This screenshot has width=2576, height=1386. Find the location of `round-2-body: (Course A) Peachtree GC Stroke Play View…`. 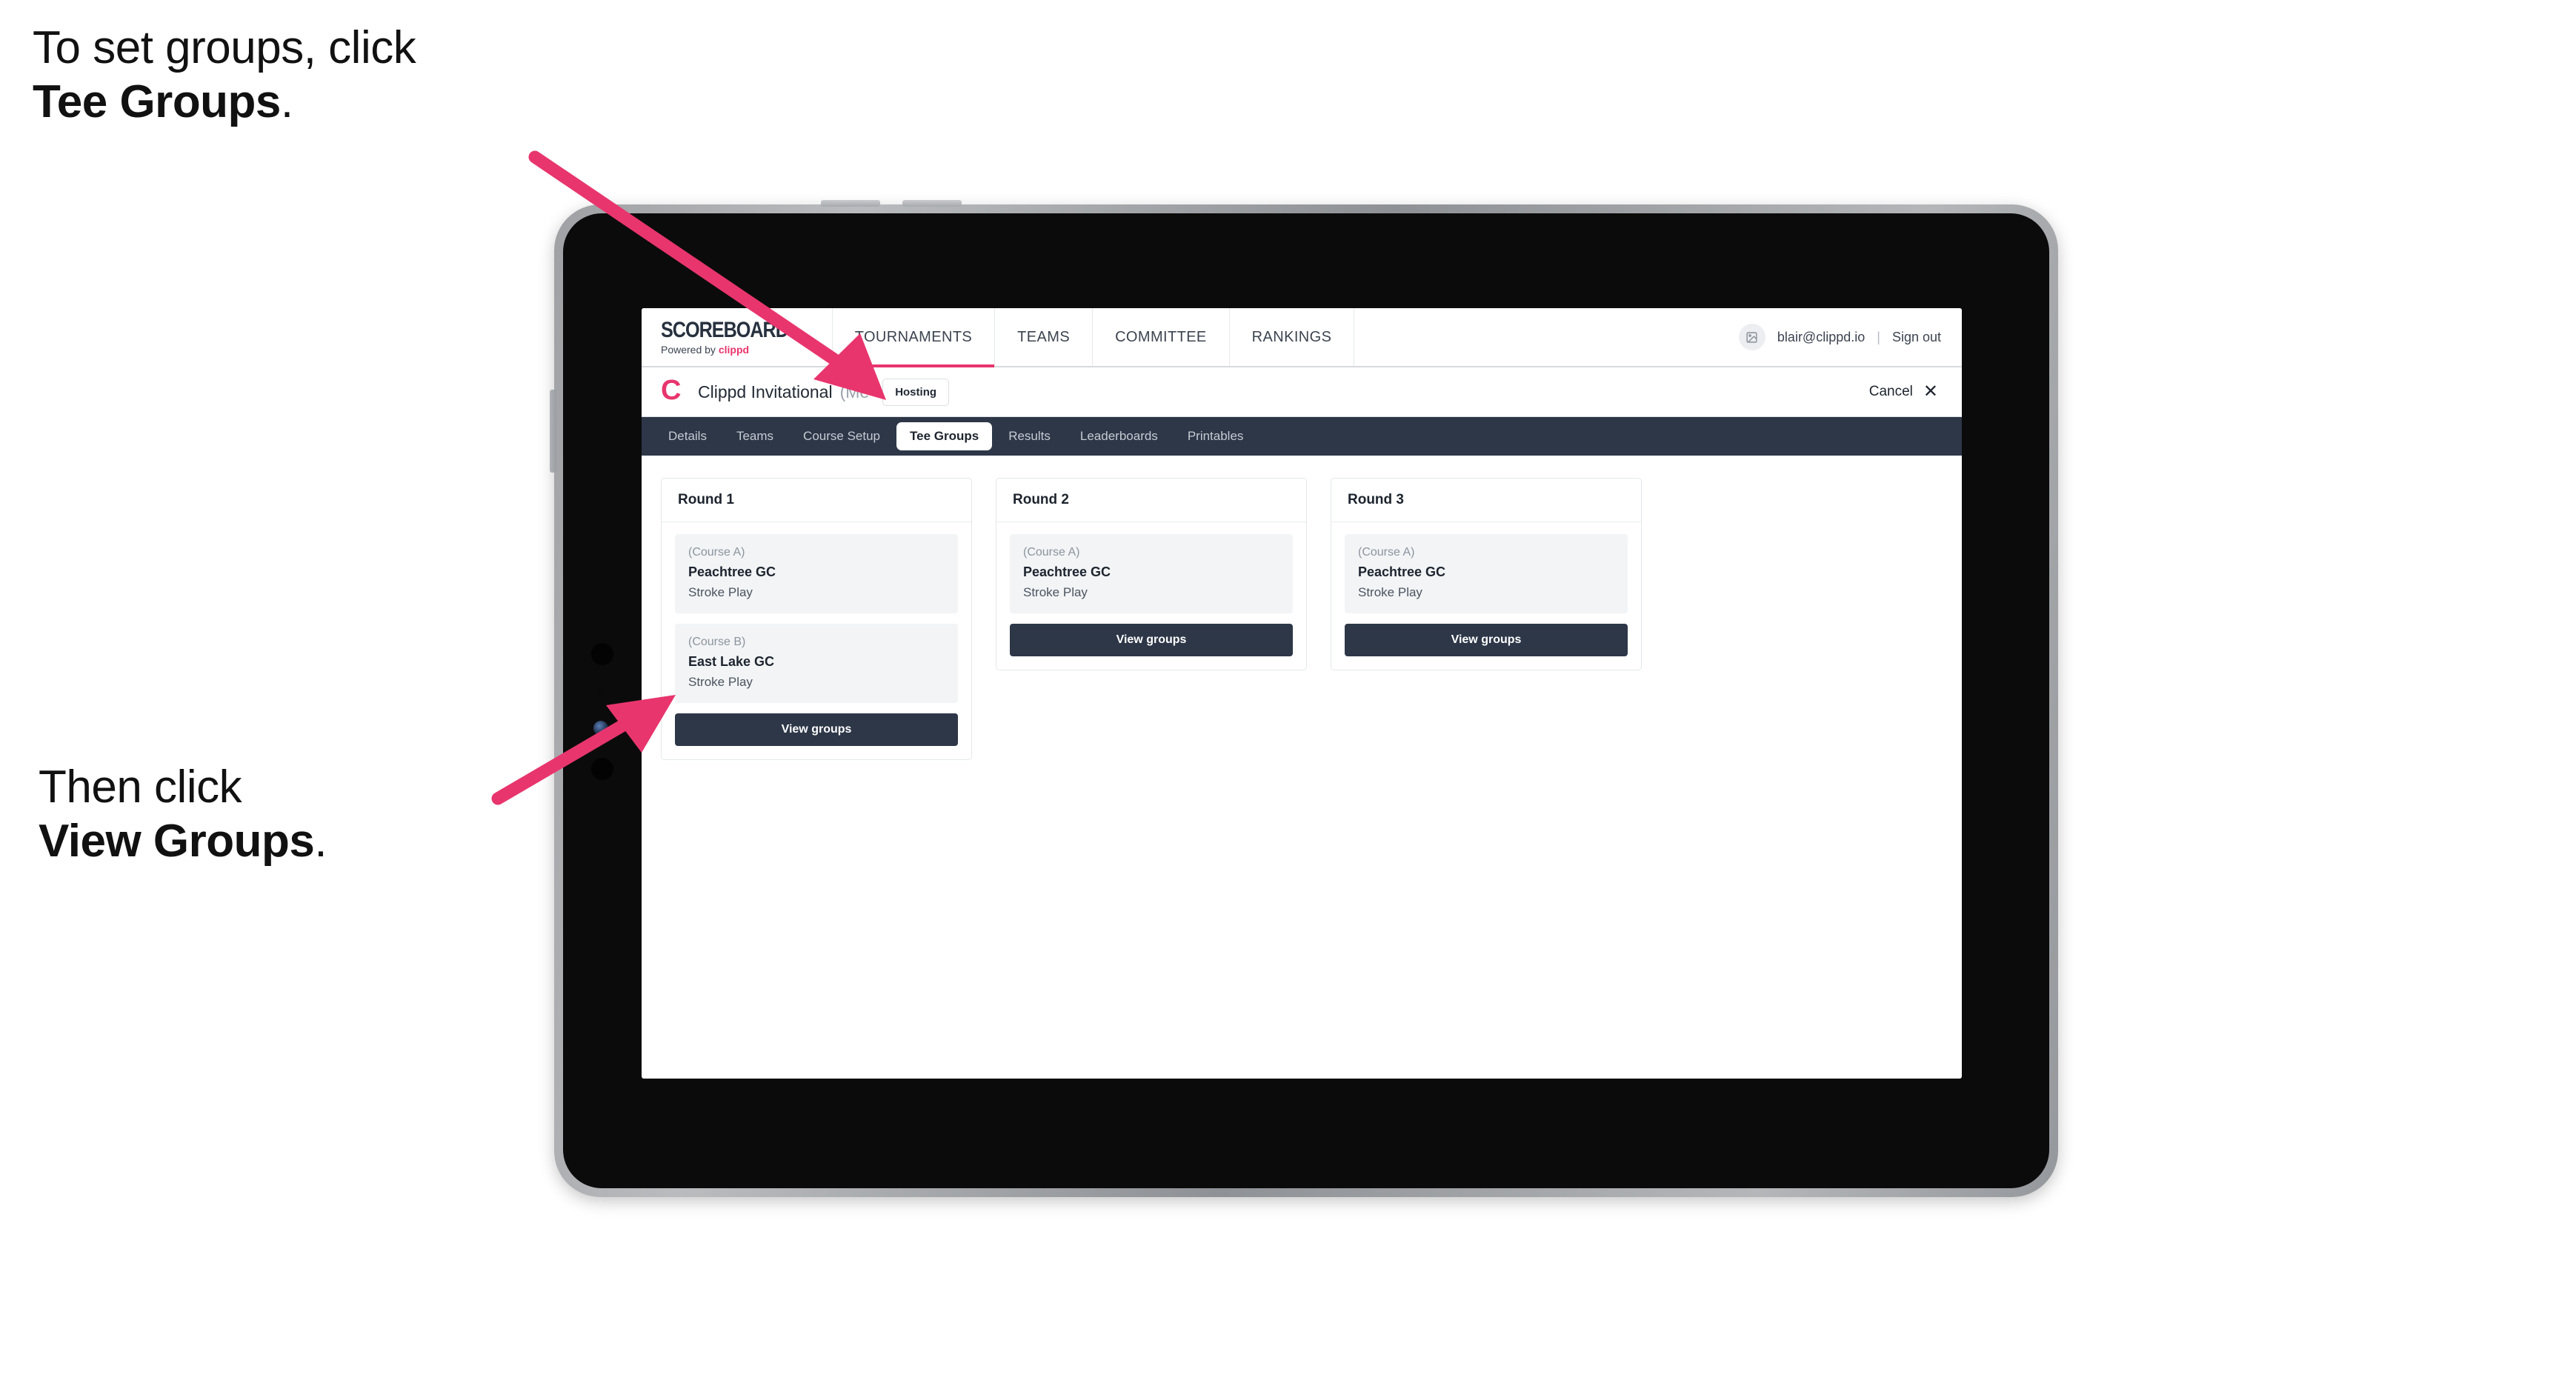

round-2-body: (Course A) Peachtree GC Stroke Play View… is located at coordinates (1151, 596).